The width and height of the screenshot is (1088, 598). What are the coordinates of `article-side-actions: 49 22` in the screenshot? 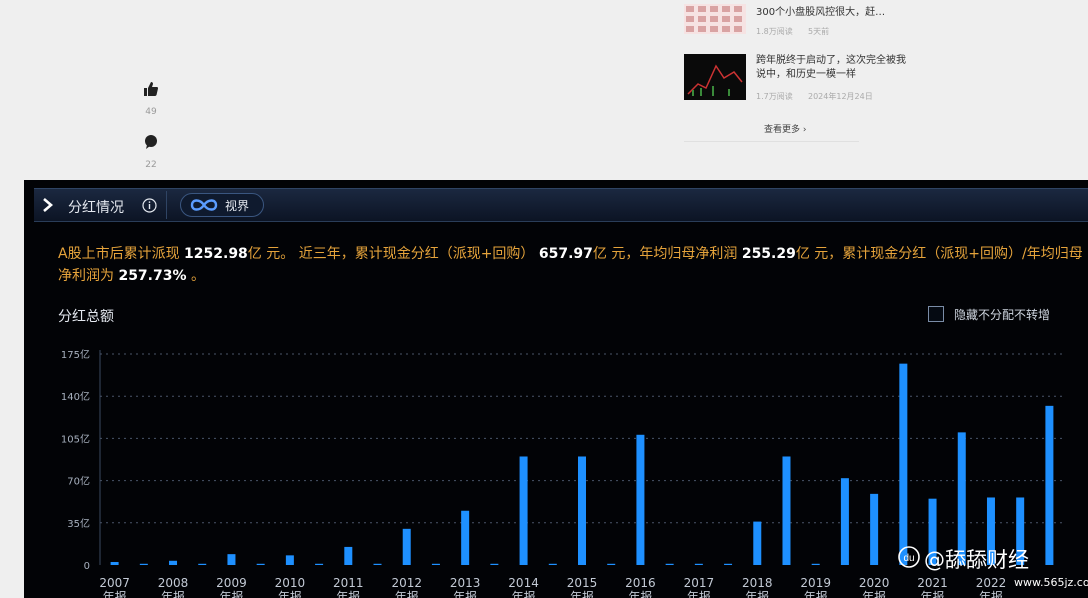 It's located at (151, 133).